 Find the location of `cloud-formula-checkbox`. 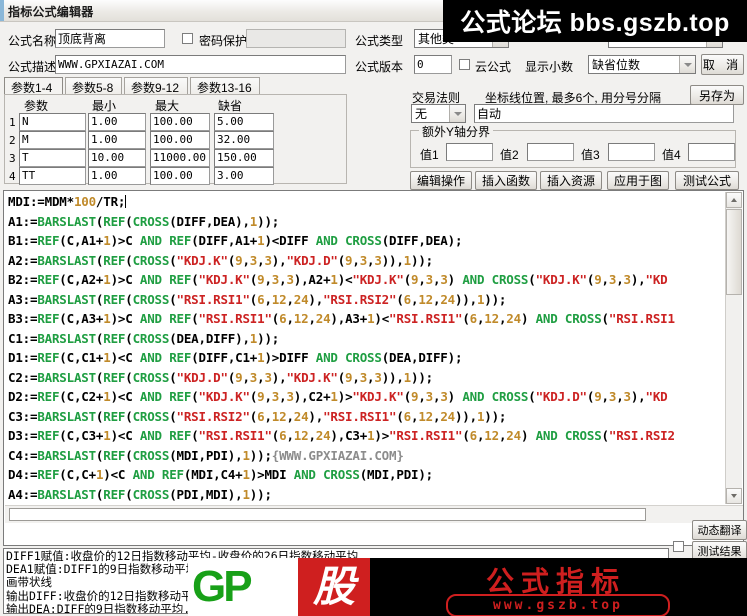

cloud-formula-checkbox is located at coordinates (464, 64).